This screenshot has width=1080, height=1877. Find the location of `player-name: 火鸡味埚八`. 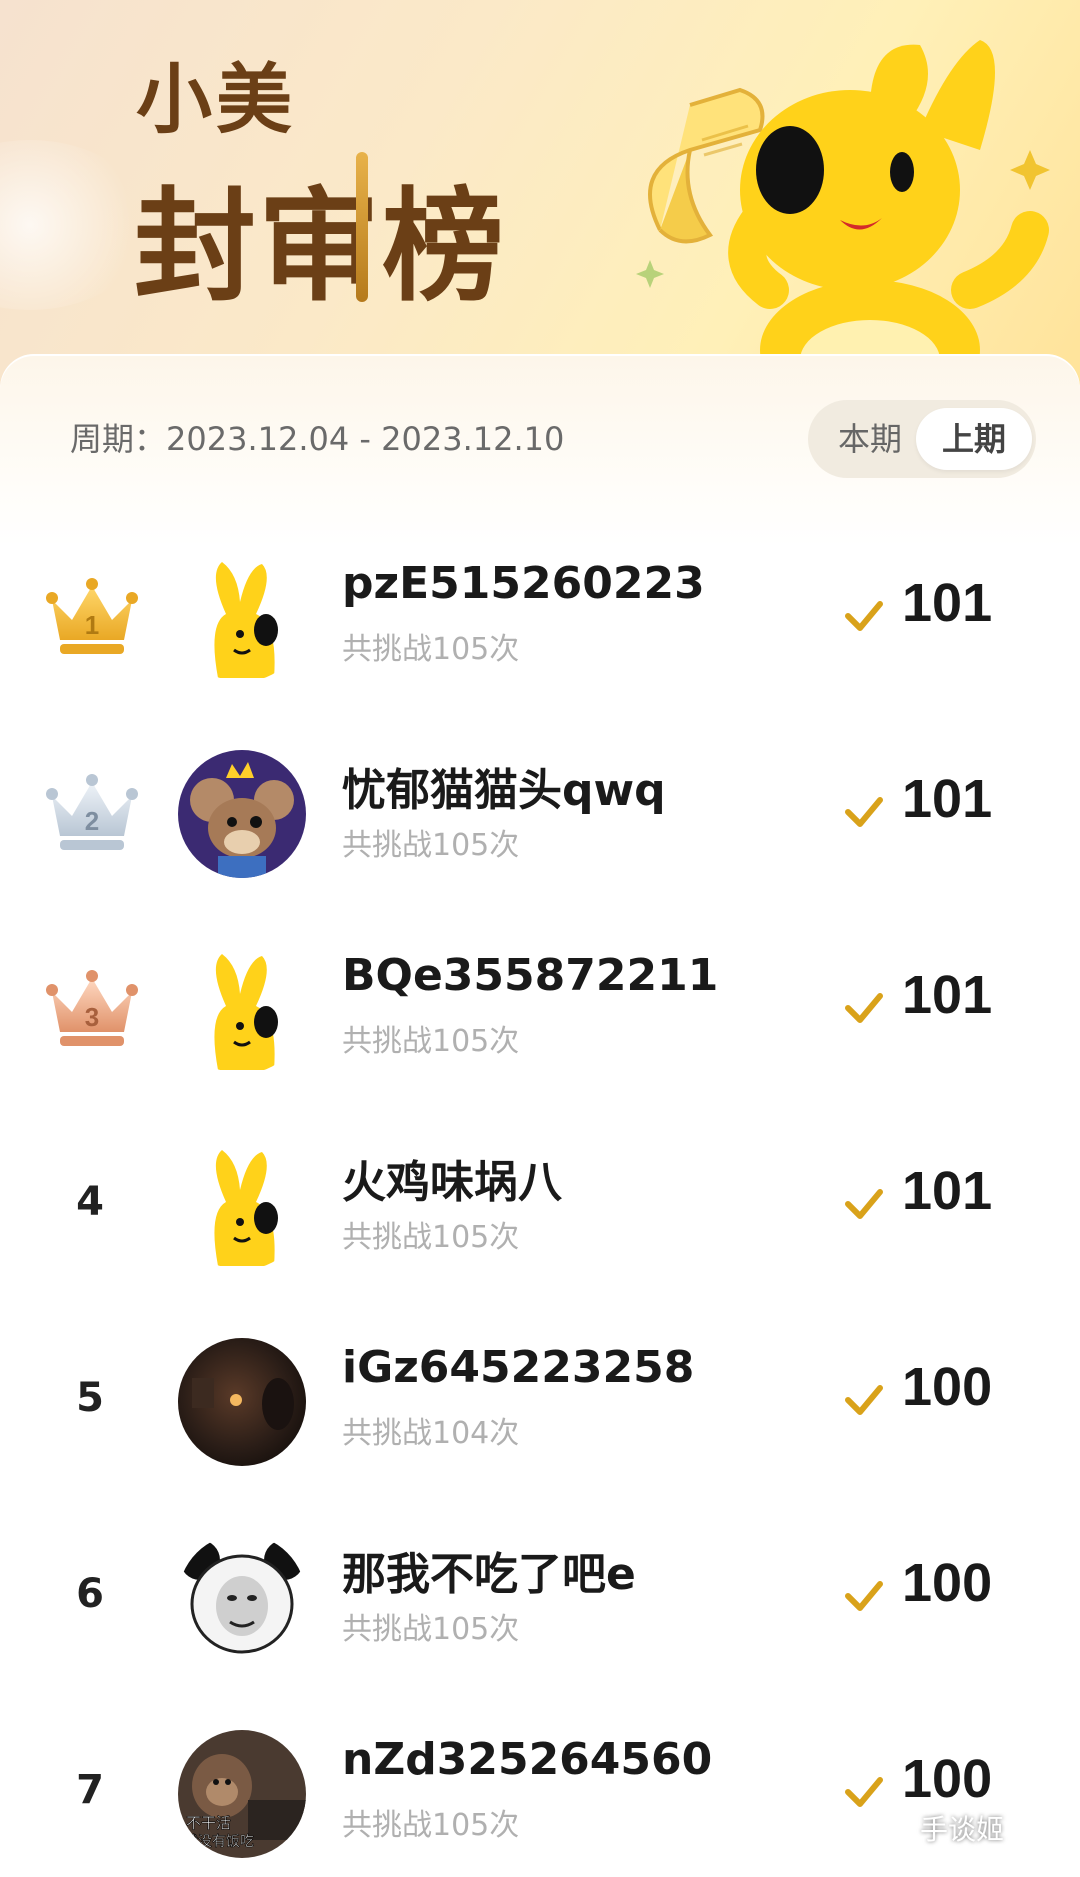

player-name: 火鸡味埚八 is located at coordinates (452, 1182).